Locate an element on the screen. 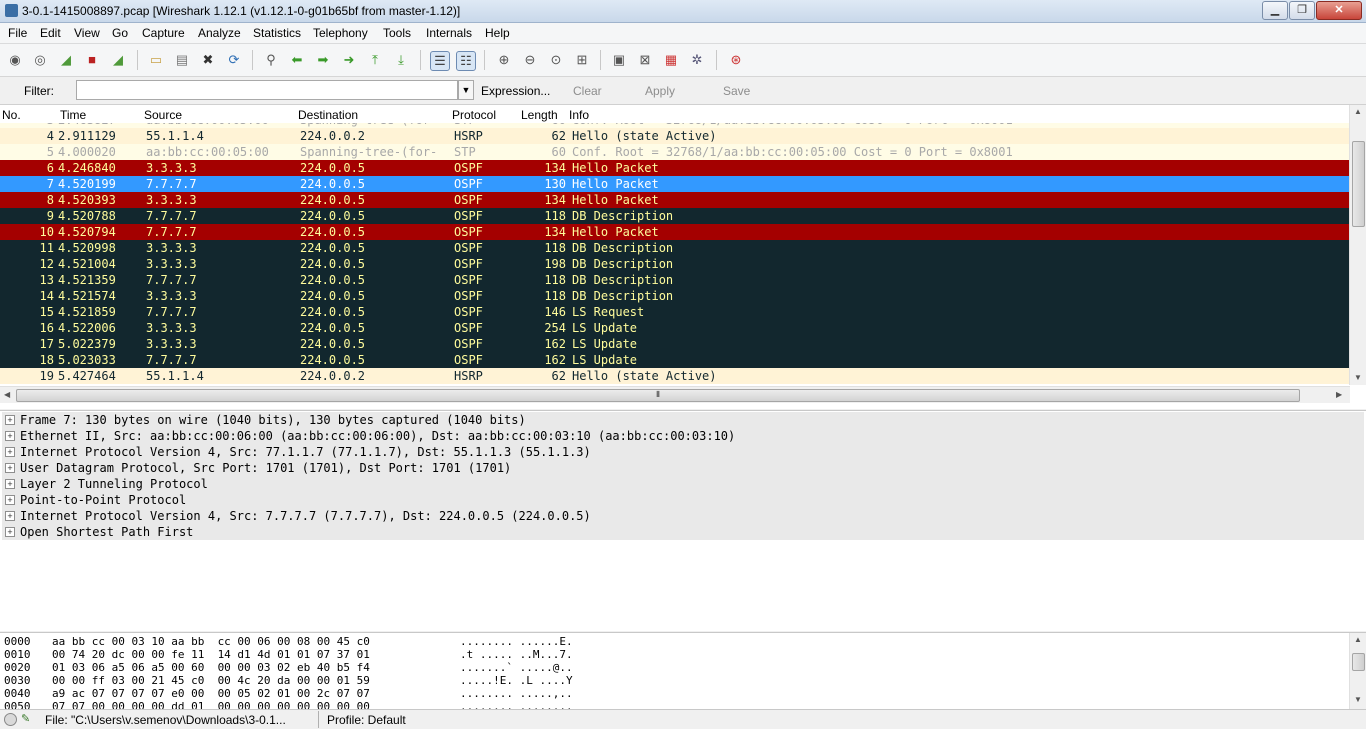  menu-help: Help is located at coordinates (497, 33).